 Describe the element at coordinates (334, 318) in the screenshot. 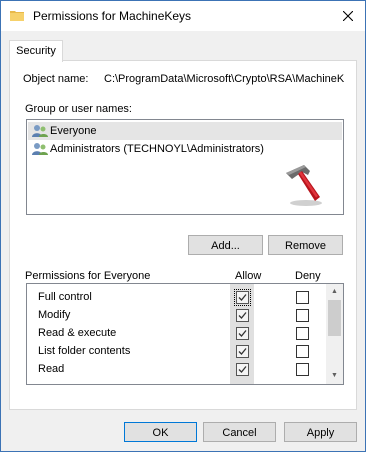

I see `scroll-thumb` at that location.